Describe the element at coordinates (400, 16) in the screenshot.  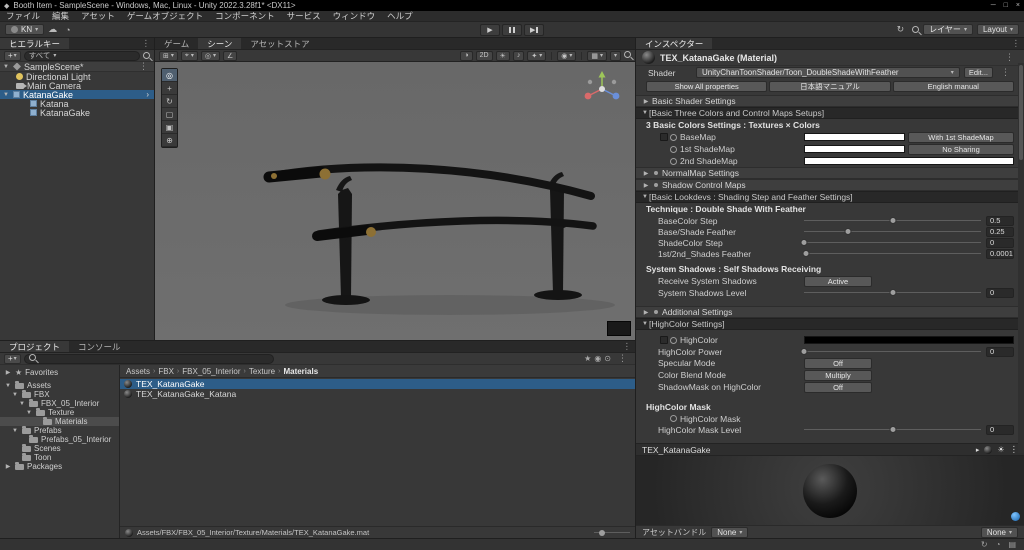
I see `menu-help: ヘルプ` at that location.